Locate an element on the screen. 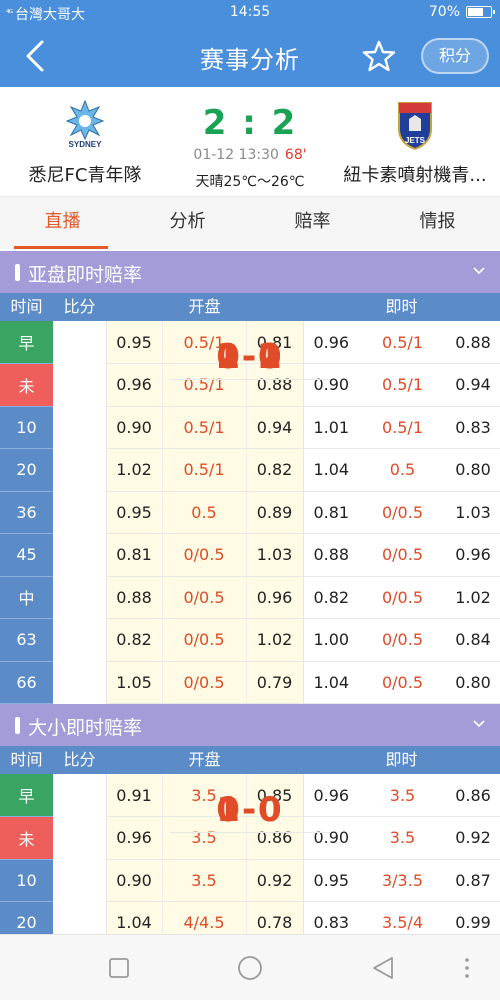  live-line: 0.5 is located at coordinates (402, 470).